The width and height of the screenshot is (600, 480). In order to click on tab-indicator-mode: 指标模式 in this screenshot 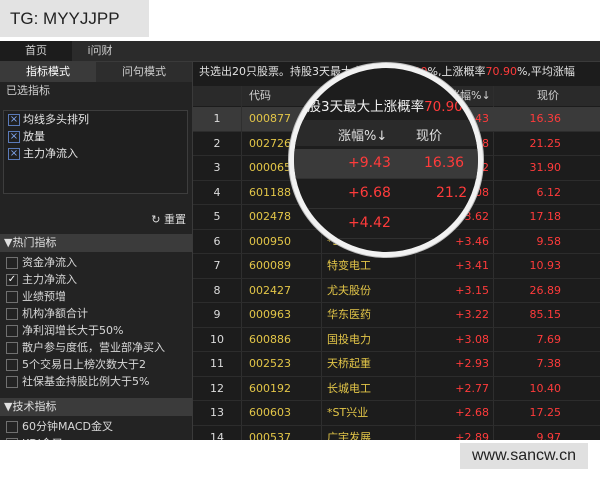, I will do `click(48, 72)`.